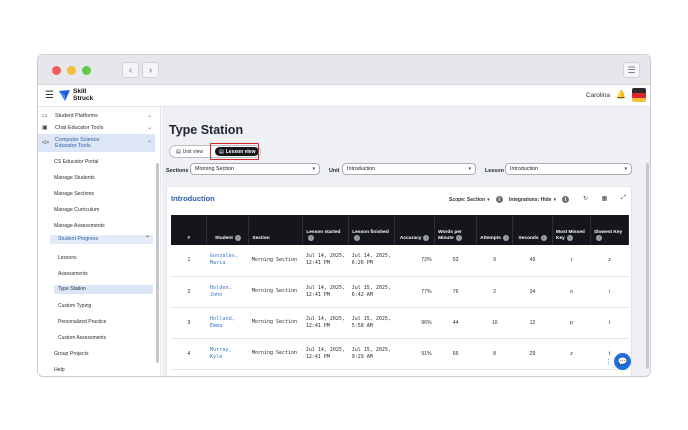  Describe the element at coordinates (71, 70) in the screenshot. I see `minimize-window-button` at that location.